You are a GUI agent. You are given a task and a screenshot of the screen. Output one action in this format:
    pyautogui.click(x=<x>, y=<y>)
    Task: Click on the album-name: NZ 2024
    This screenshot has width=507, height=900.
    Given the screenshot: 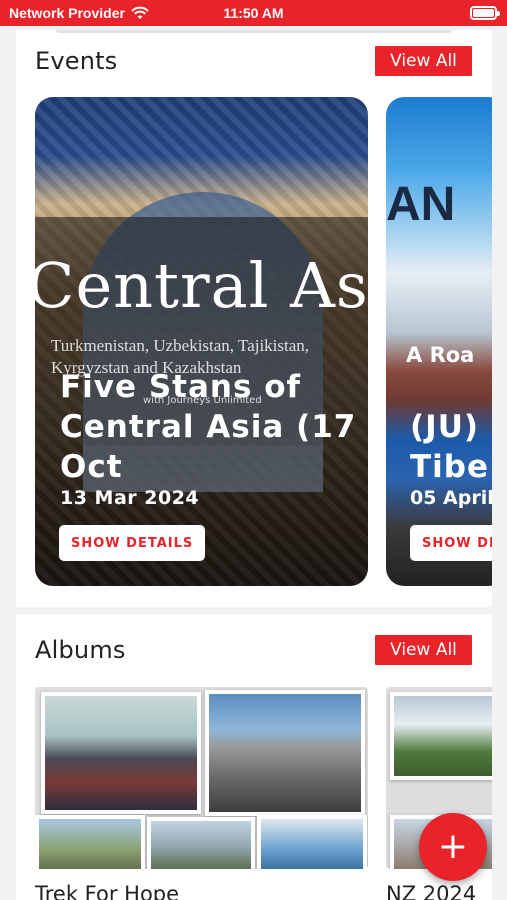 What is the action you would take?
    pyautogui.click(x=431, y=891)
    